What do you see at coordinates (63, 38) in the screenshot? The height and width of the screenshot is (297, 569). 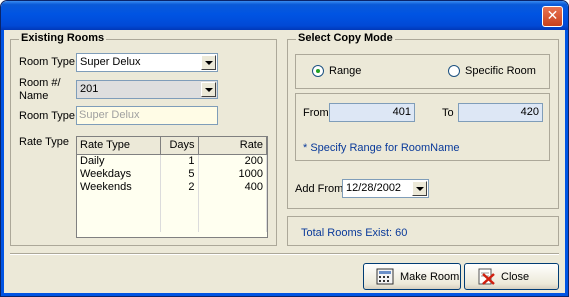 I see `existing-rooms-legend: Existing Rooms` at bounding box center [63, 38].